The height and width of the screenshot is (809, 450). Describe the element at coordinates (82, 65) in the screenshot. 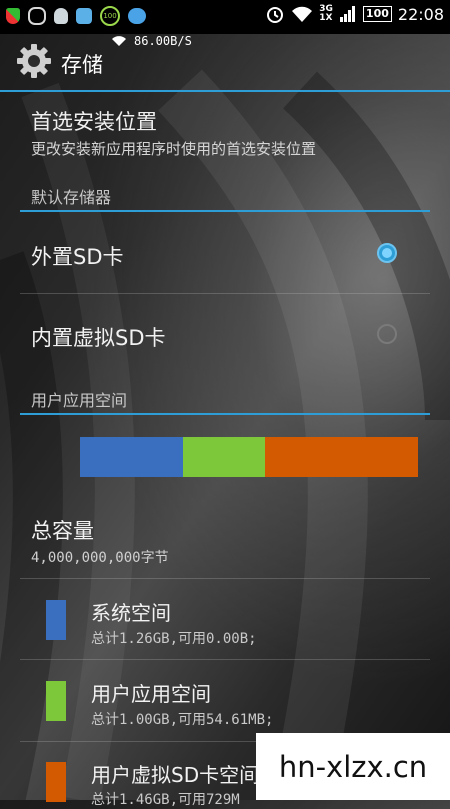

I see `page-title: 存储` at that location.